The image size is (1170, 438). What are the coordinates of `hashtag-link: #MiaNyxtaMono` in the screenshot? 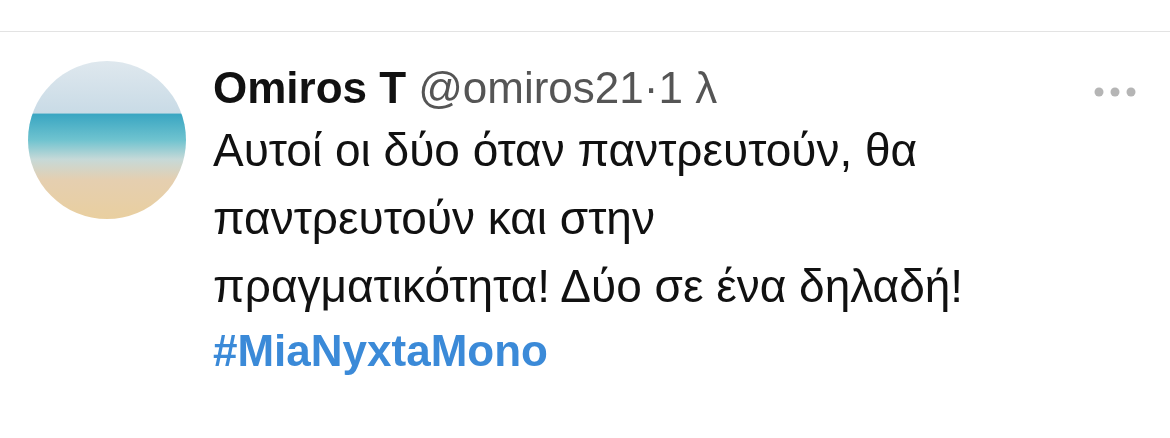 It's located at (380, 351).